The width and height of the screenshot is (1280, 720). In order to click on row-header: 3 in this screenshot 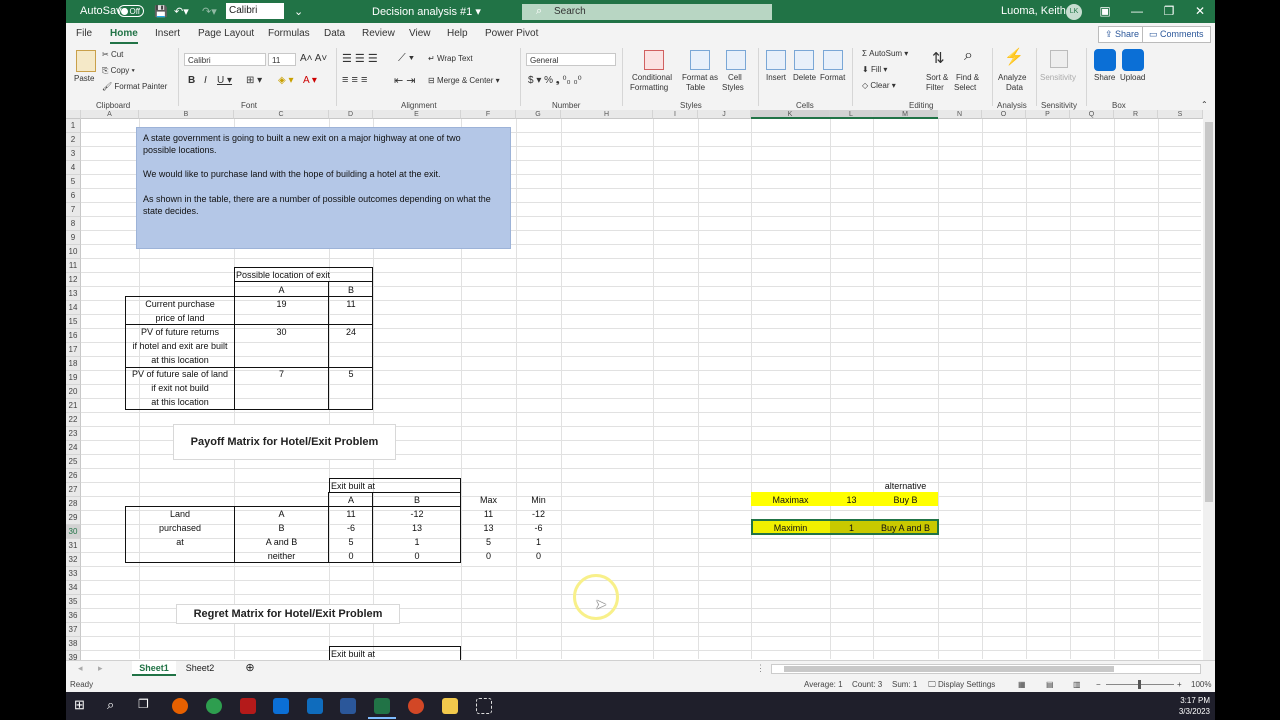, I will do `click(73, 154)`.